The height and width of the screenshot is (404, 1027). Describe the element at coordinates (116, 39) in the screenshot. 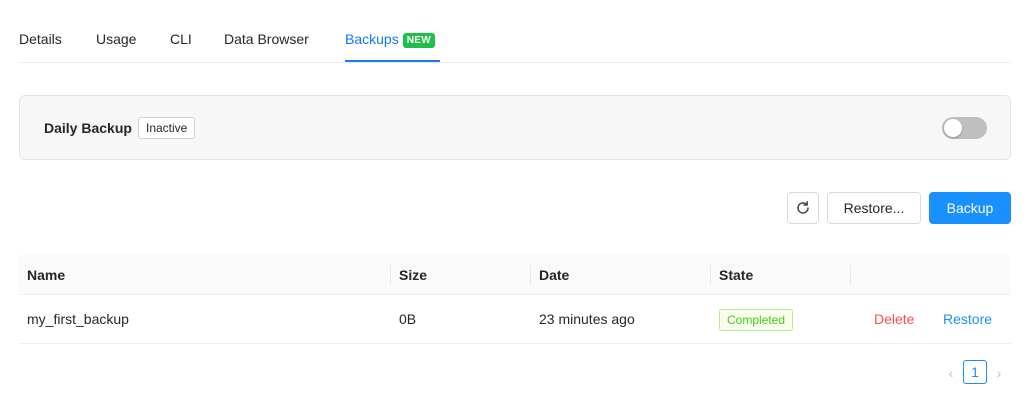

I see `tab-usage: Usage` at that location.